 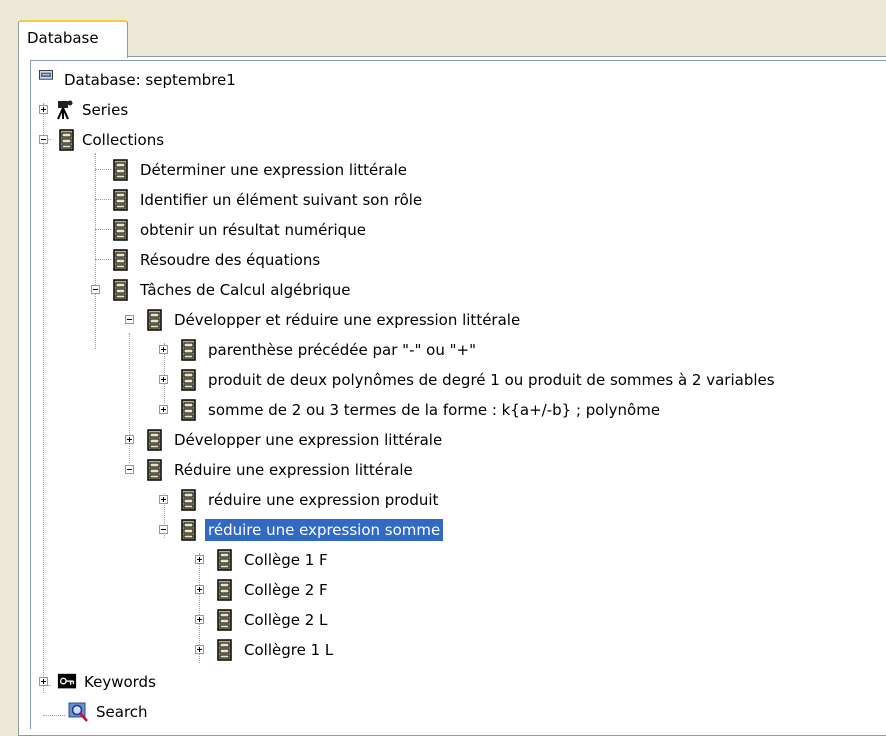 I want to click on tree-label: réduire une expression produit, so click(x=323, y=500).